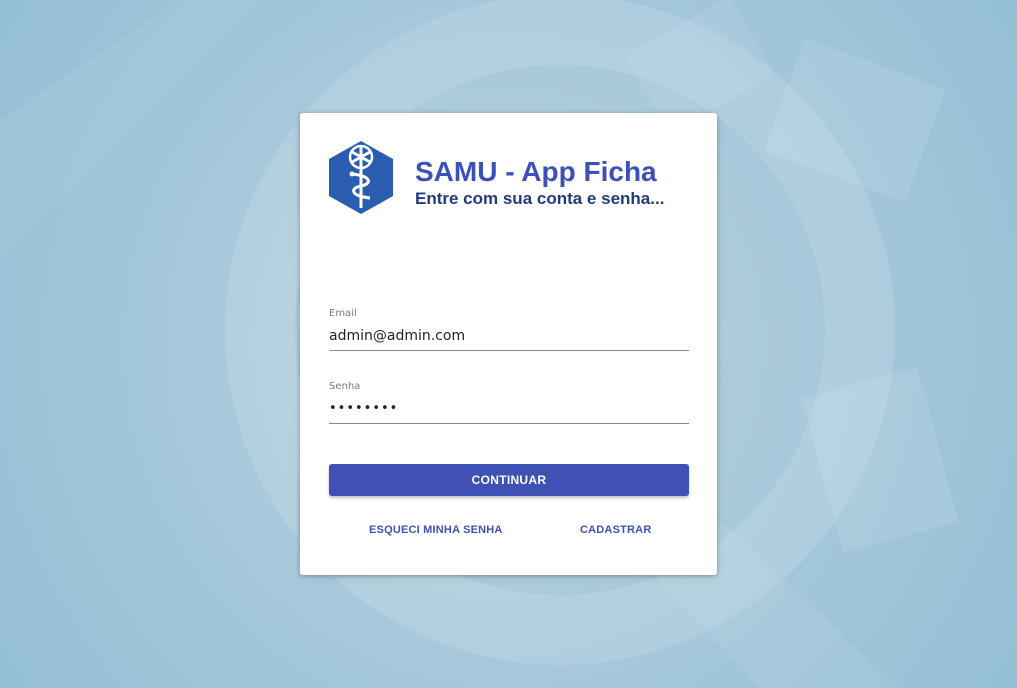 The width and height of the screenshot is (1017, 688). Describe the element at coordinates (343, 313) in the screenshot. I see `email-label: Email` at that location.